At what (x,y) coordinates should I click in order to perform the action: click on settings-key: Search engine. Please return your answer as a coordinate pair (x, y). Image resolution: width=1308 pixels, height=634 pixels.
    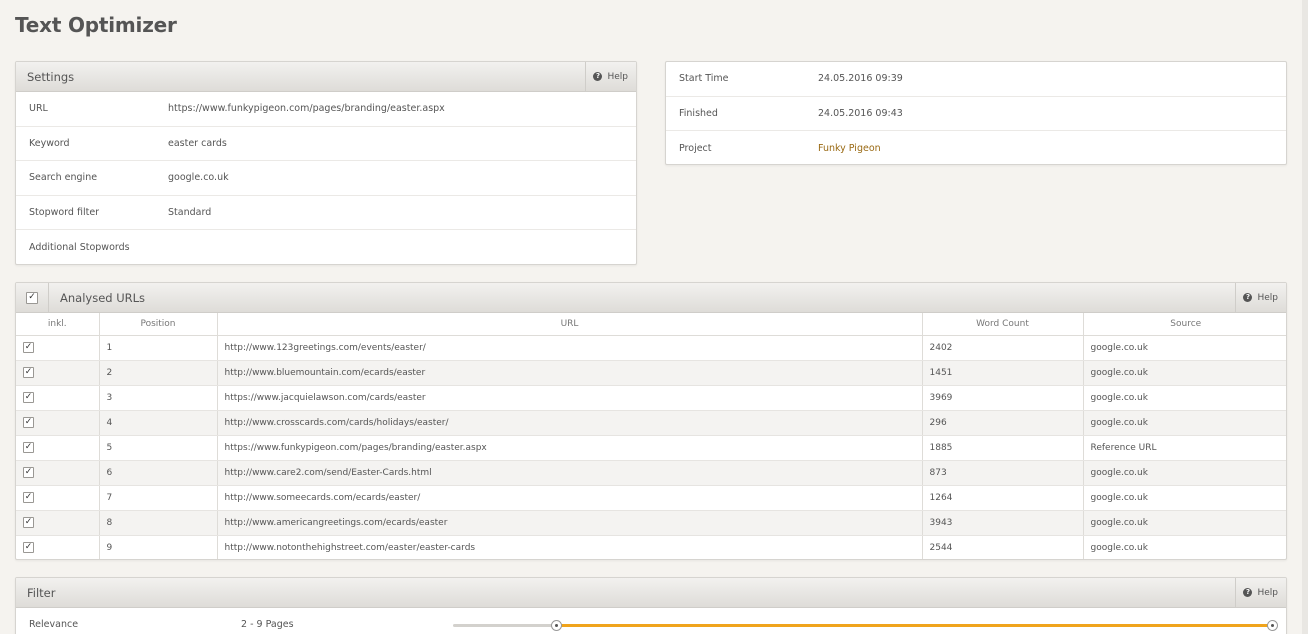
    Looking at the image, I should click on (63, 178).